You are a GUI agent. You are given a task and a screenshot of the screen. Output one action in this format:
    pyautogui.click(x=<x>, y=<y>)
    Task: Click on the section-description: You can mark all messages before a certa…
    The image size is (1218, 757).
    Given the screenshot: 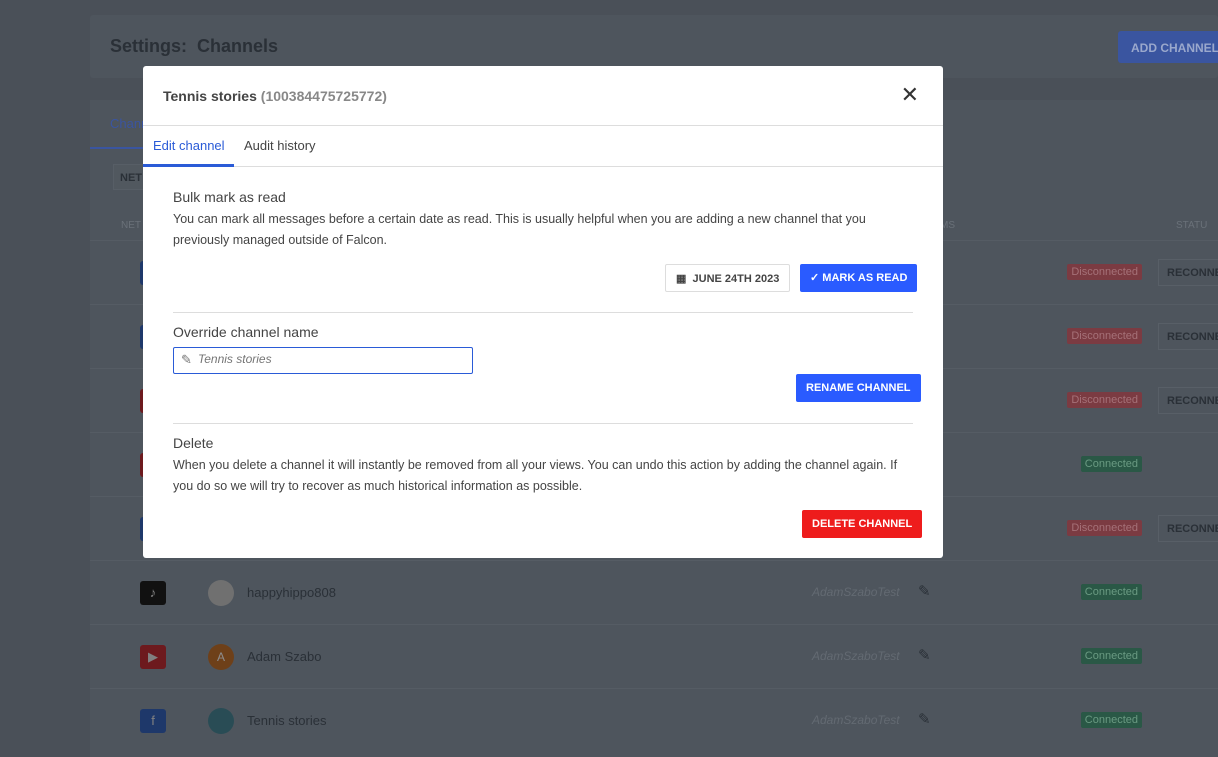 What is the action you would take?
    pyautogui.click(x=519, y=229)
    